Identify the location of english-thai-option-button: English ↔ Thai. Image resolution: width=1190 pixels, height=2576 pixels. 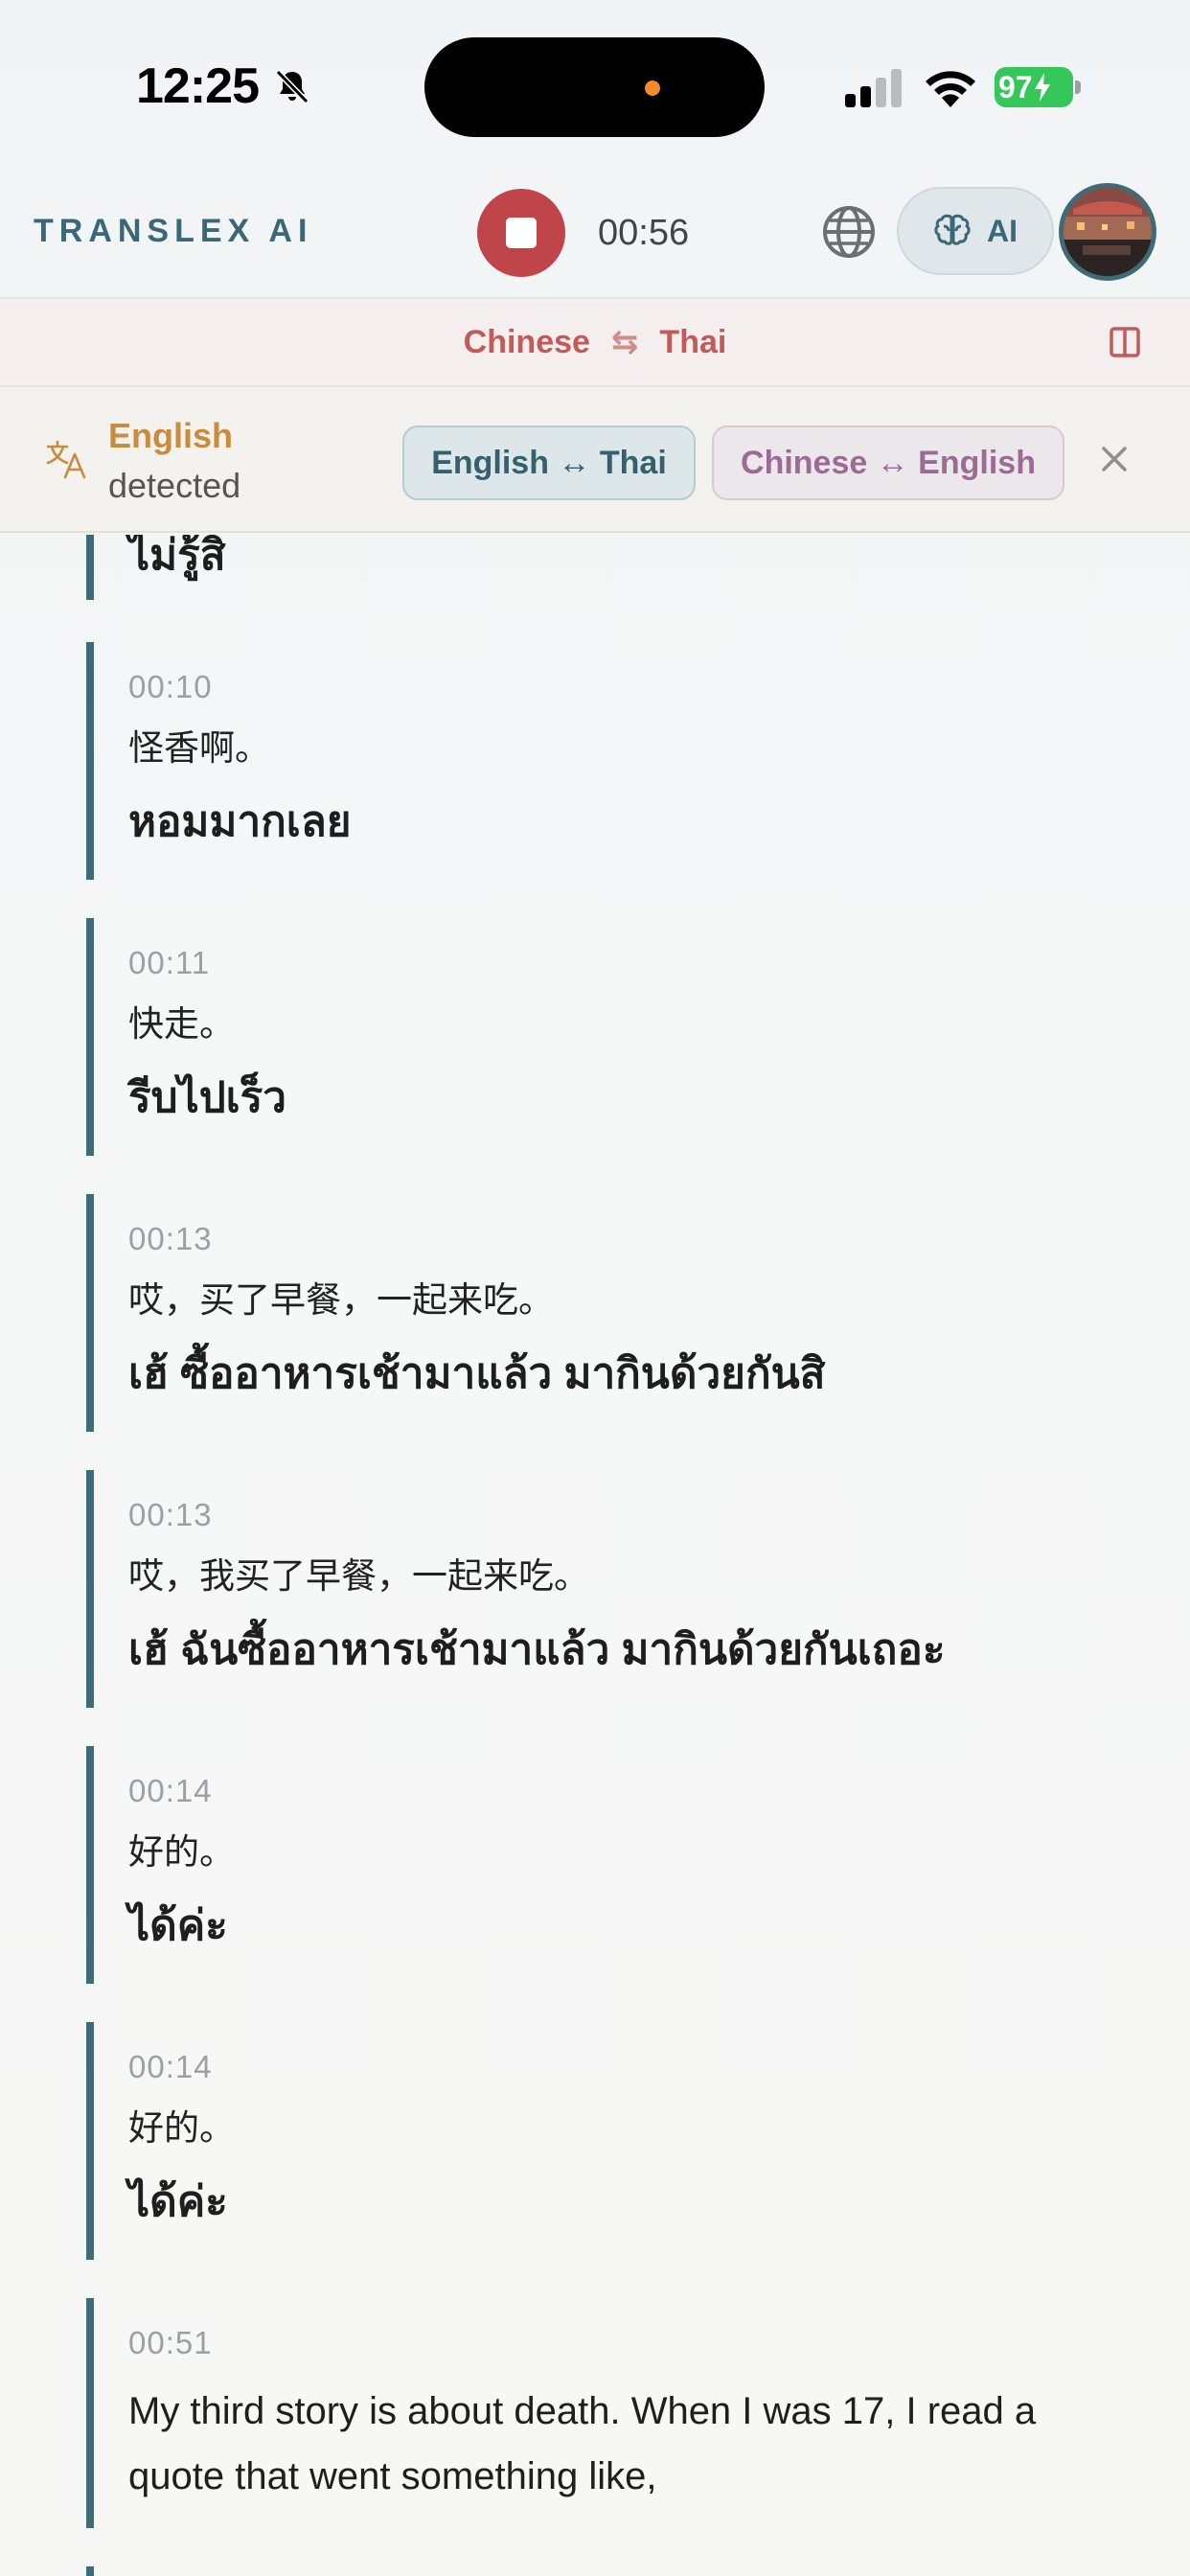
(549, 463).